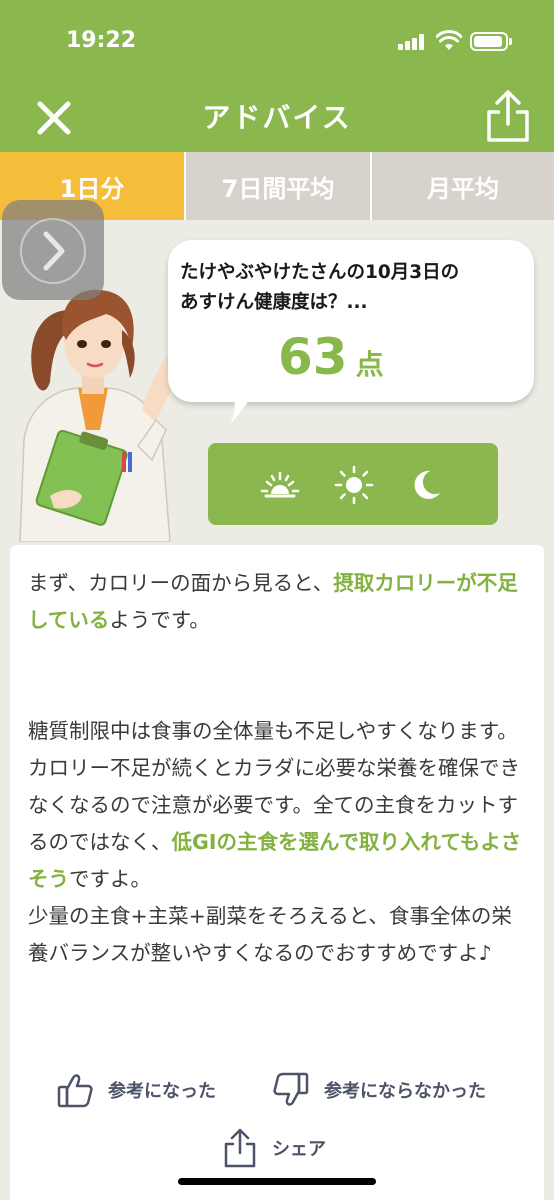  Describe the element at coordinates (449, 40) in the screenshot. I see `wifi-icon` at that location.